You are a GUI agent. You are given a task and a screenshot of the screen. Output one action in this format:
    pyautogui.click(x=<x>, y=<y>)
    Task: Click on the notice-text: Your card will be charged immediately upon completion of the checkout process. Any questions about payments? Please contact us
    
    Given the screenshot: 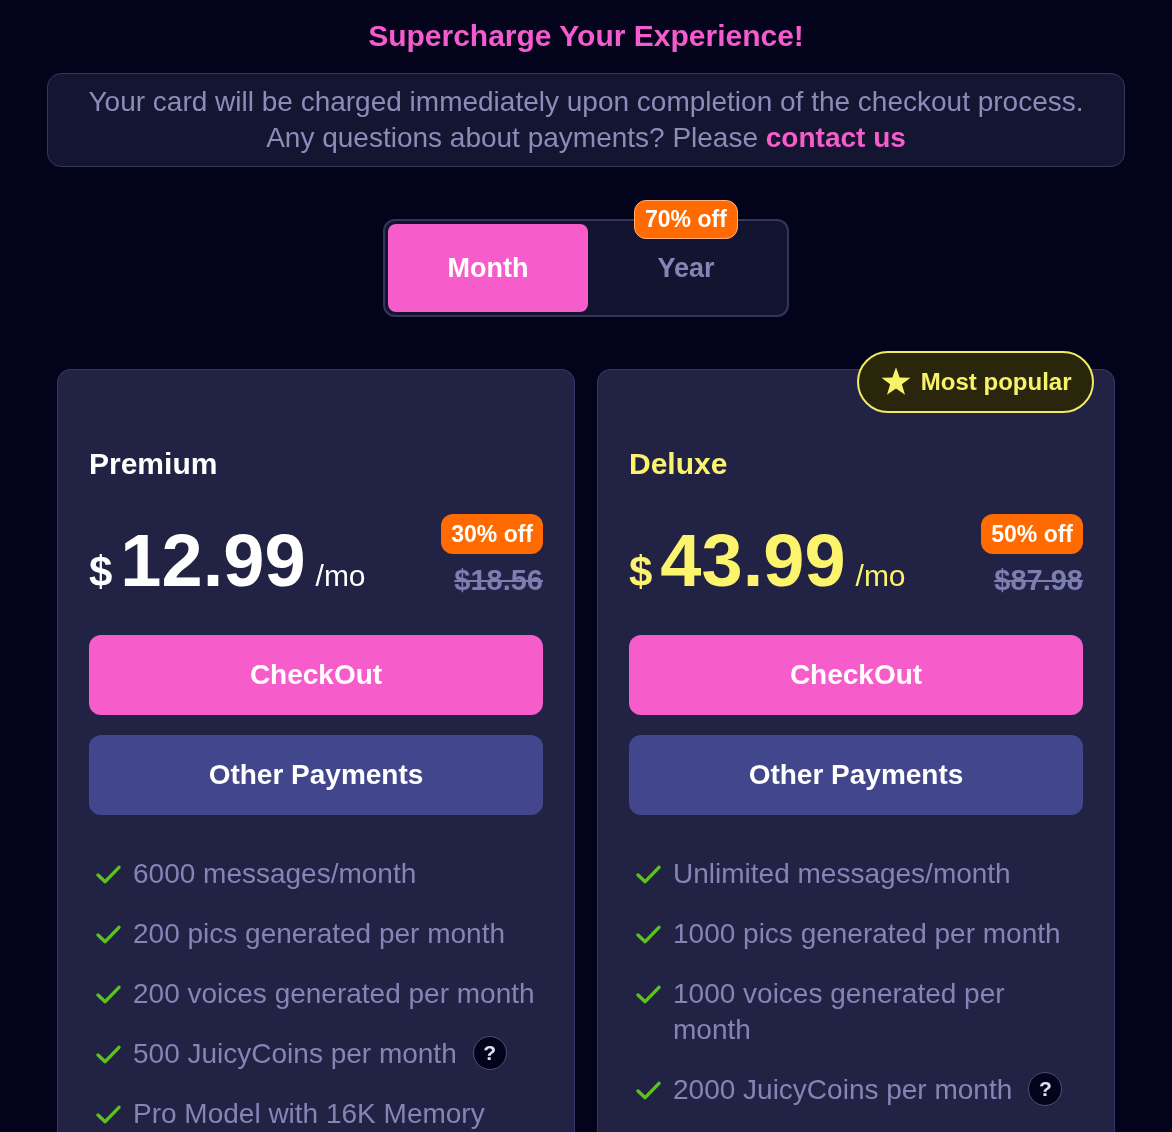 What is the action you would take?
    pyautogui.click(x=586, y=120)
    